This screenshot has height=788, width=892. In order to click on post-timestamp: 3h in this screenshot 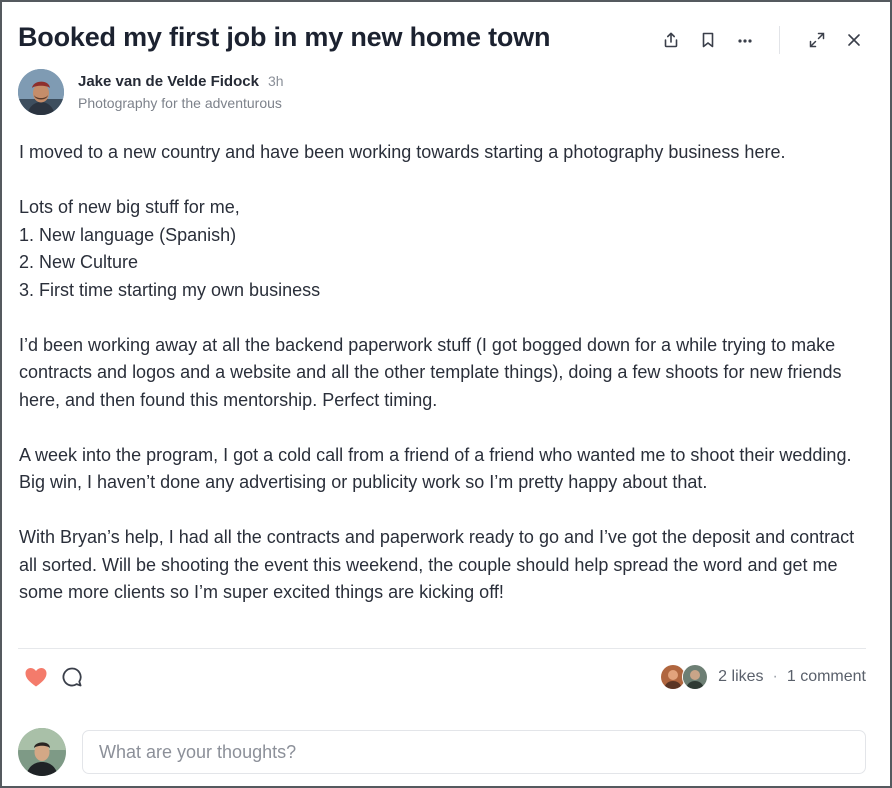, I will do `click(275, 81)`.